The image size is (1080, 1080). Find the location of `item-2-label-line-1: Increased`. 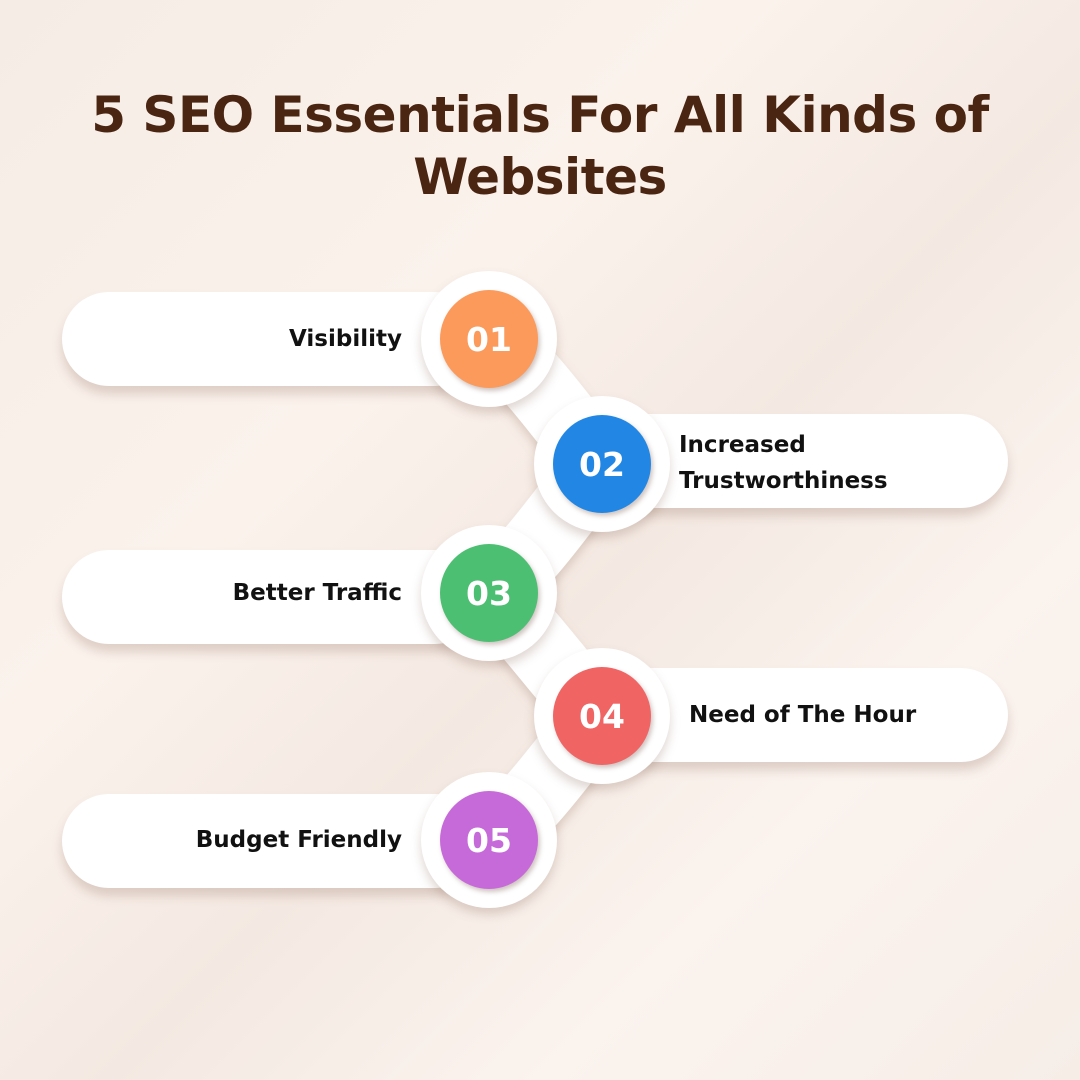

item-2-label-line-1: Increased is located at coordinates (742, 445).